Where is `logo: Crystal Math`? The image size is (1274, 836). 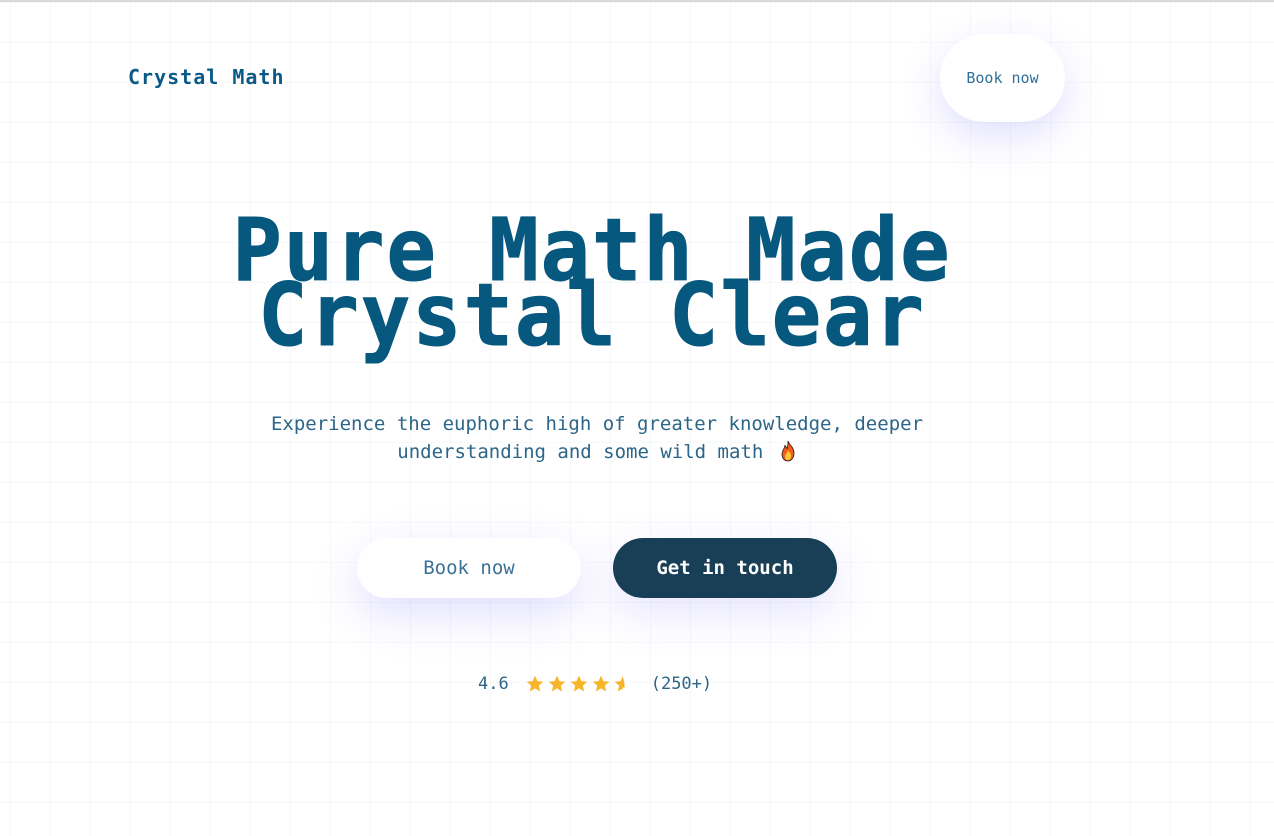 logo: Crystal Math is located at coordinates (206, 77).